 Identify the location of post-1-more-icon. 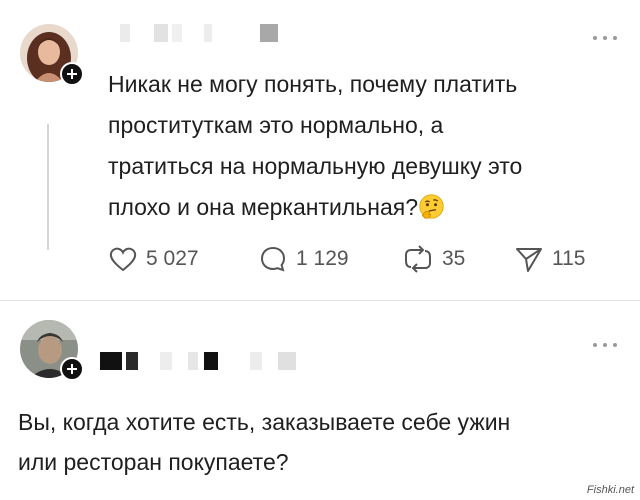
(605, 38).